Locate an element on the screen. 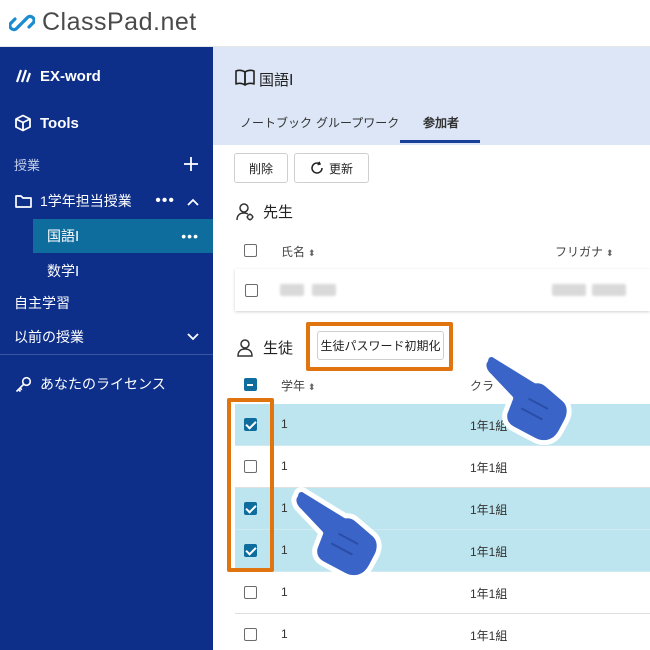  delete-button: 削除 is located at coordinates (261, 168).